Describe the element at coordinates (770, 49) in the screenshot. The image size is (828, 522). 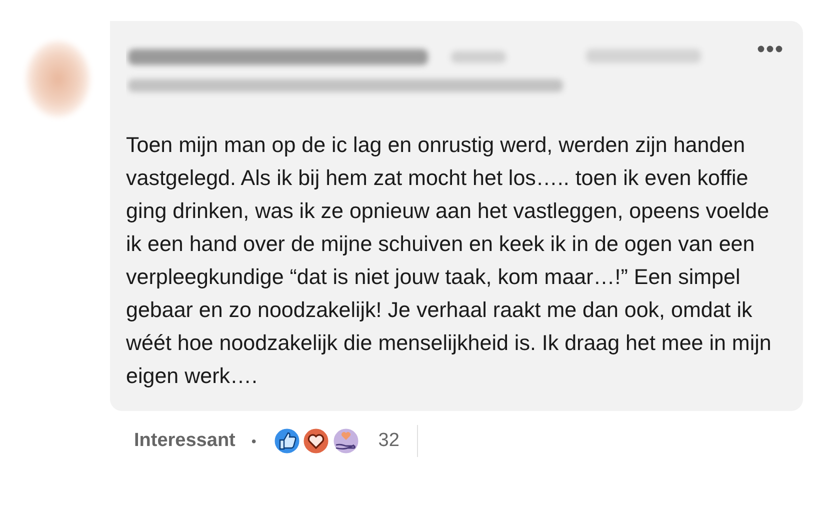
I see `more-icon` at that location.